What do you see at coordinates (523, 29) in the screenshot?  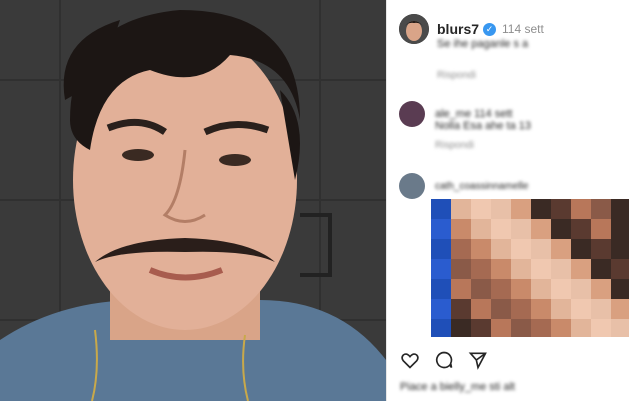 I see `post-time: 114 sett` at bounding box center [523, 29].